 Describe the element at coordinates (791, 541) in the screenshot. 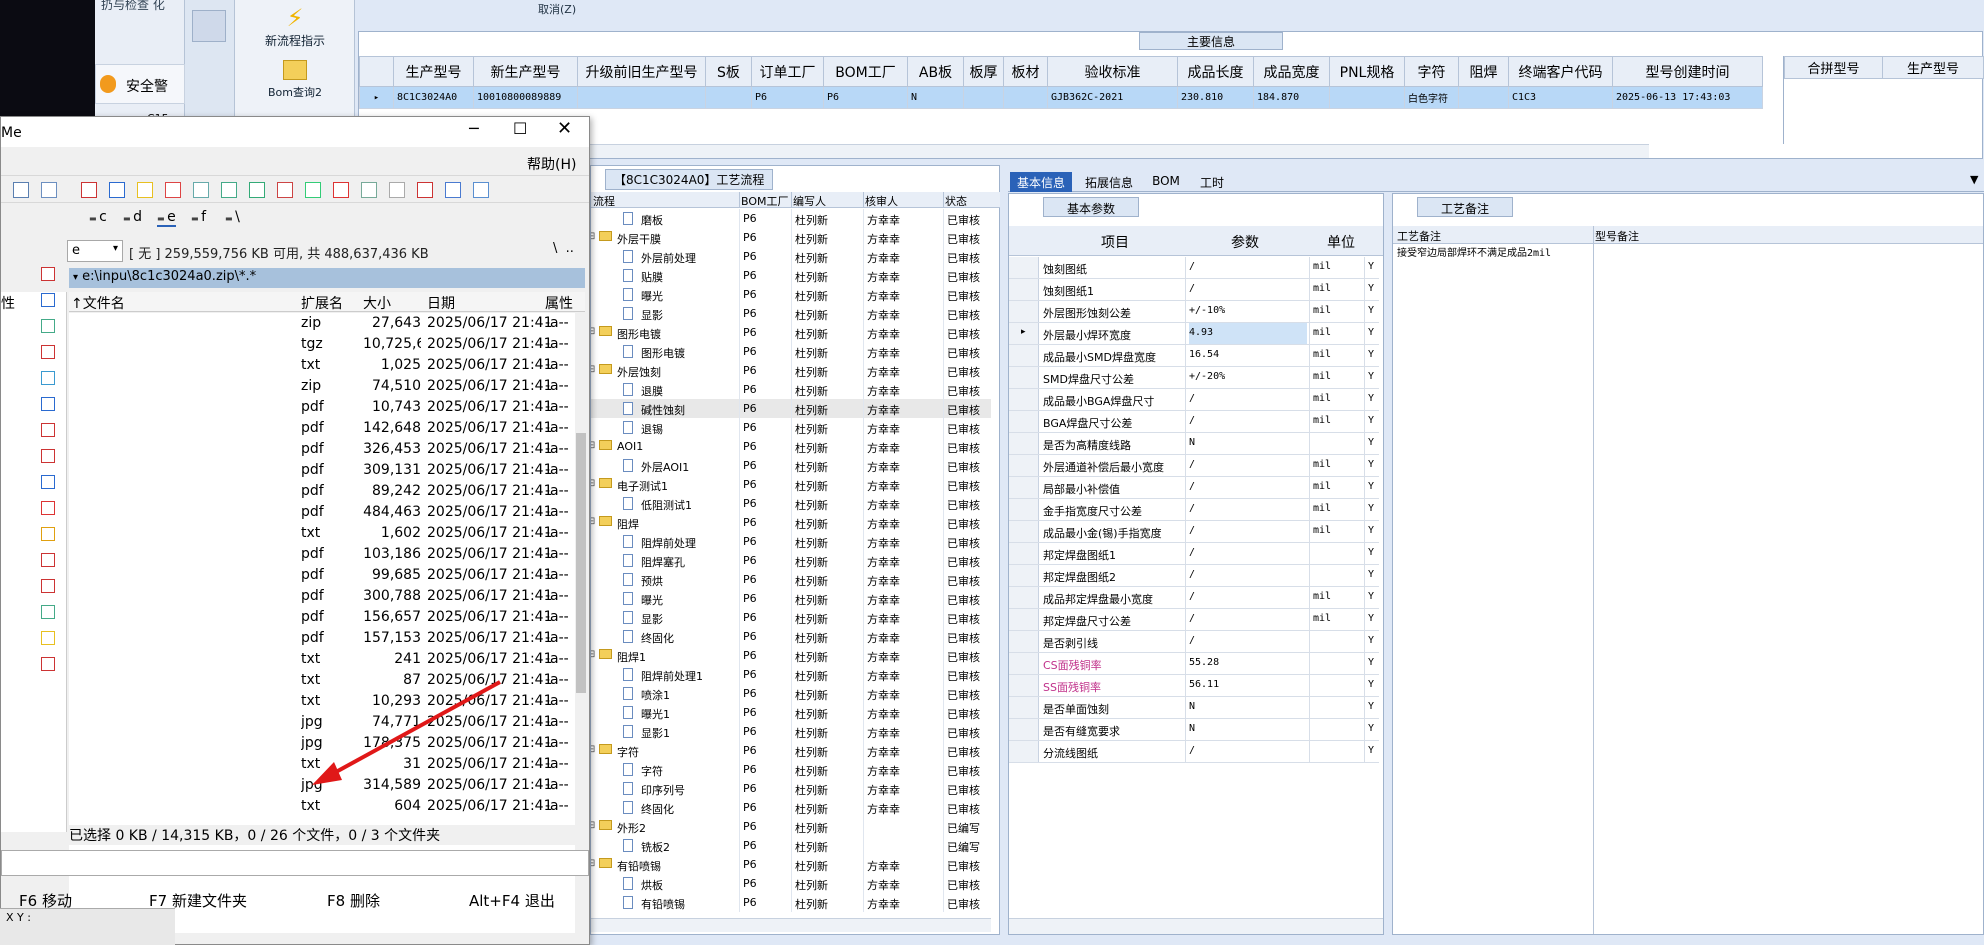

I see `flow-row: 阻焊前处理 P6 杜列新 方幸幸 已审核` at that location.